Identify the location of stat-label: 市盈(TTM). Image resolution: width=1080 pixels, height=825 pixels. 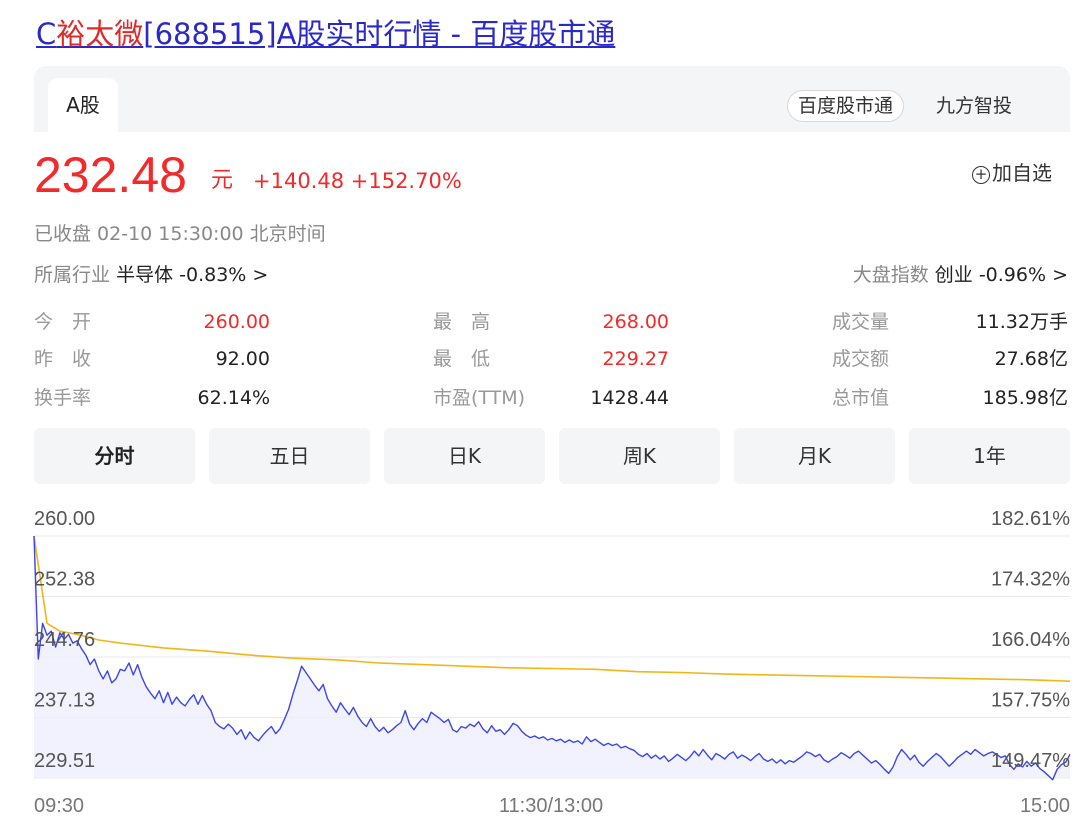
(479, 398).